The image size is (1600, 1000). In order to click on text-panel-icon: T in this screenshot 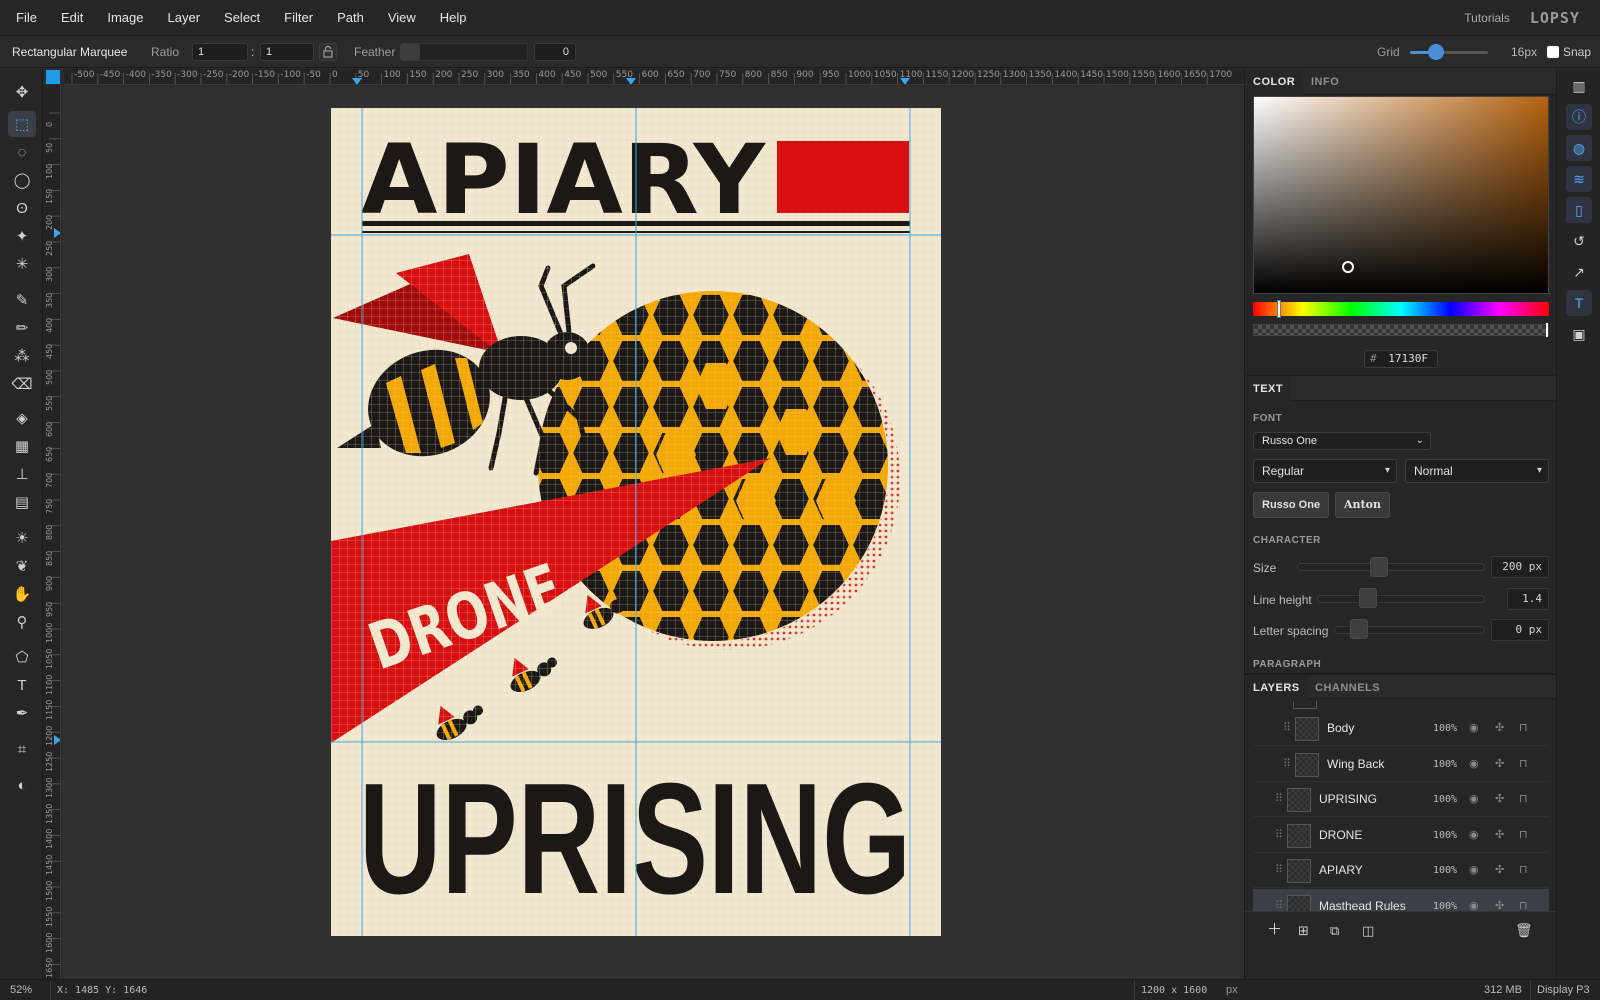, I will do `click(1579, 303)`.